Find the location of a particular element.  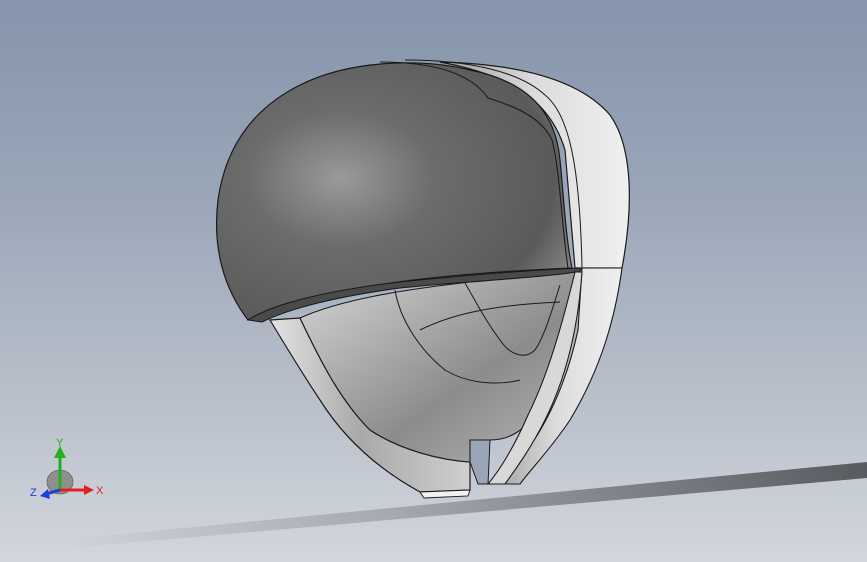

z-axis-label: Z is located at coordinates (33, 493).